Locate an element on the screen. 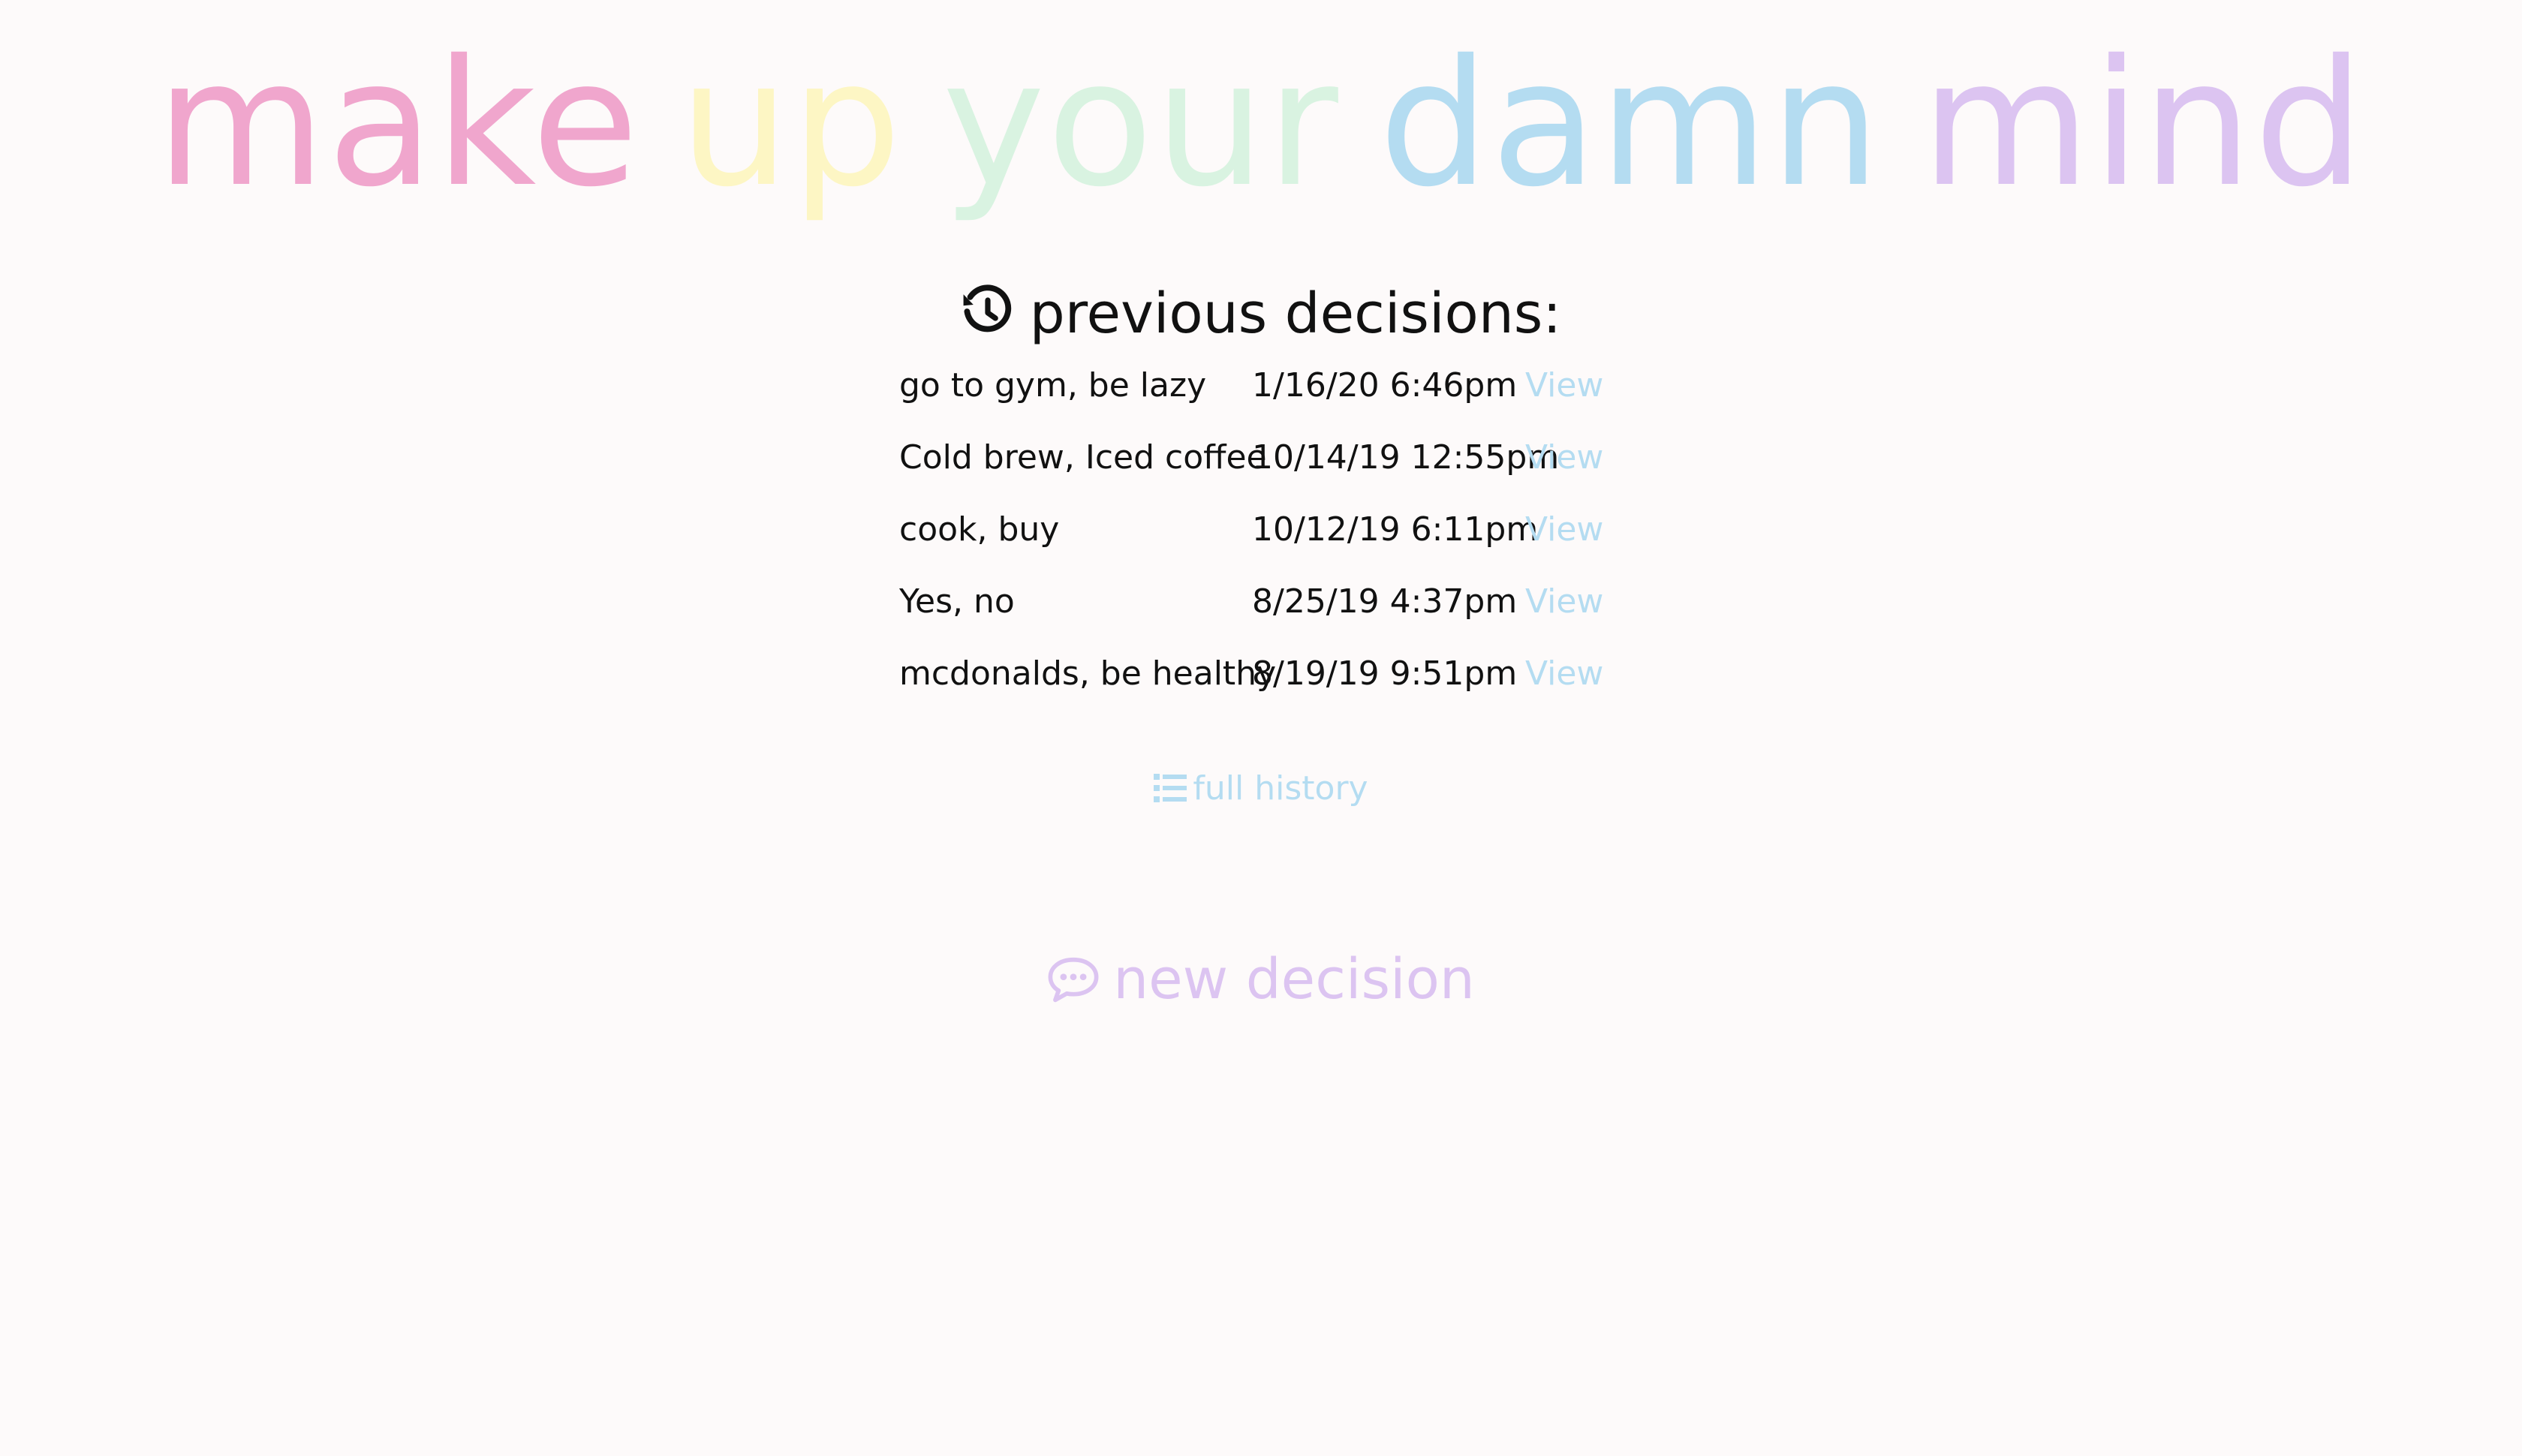 The image size is (2522, 1456). title-word-your: your is located at coordinates (1141, 124).